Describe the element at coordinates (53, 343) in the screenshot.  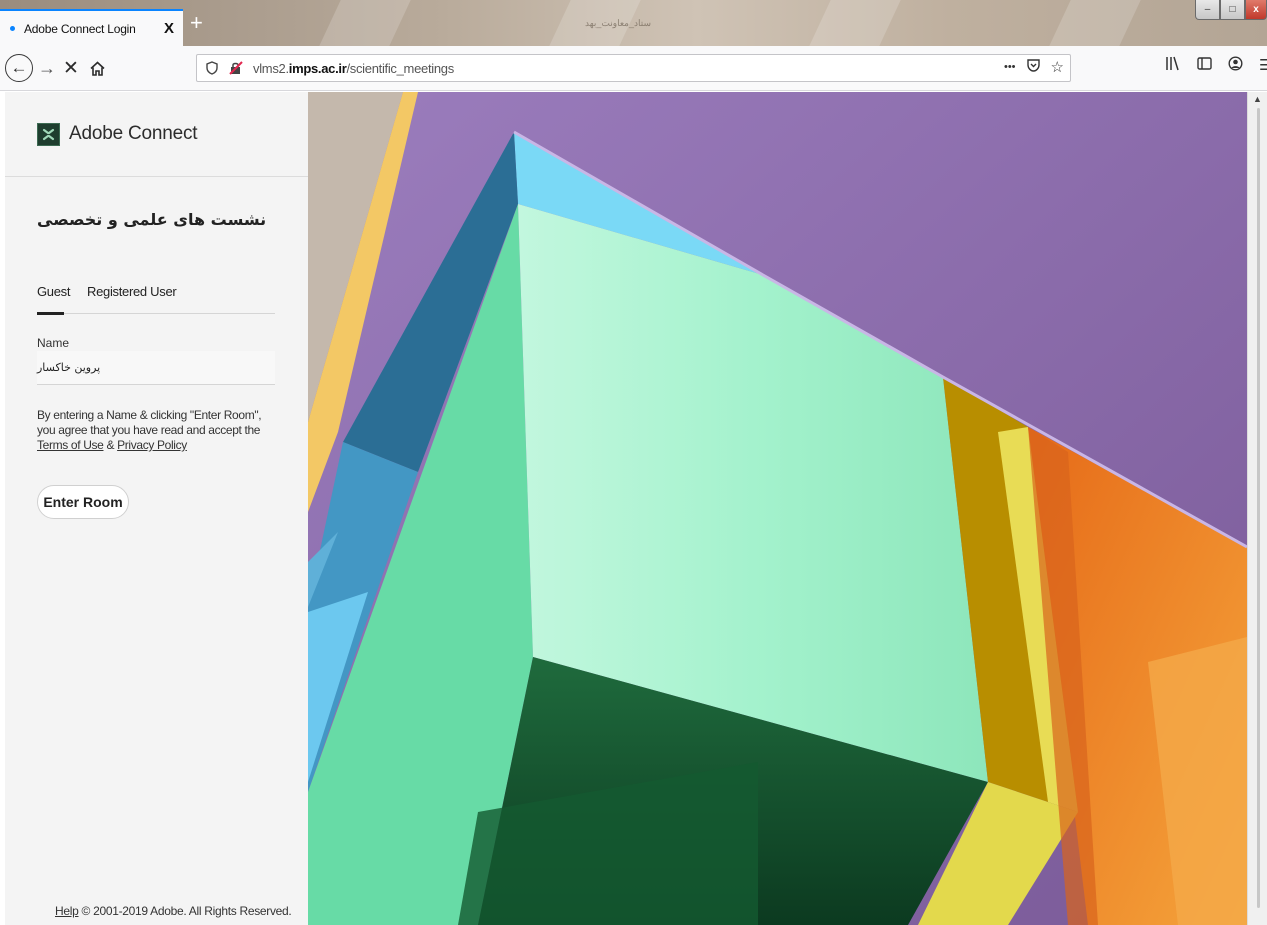
I see `name-label: Name` at that location.